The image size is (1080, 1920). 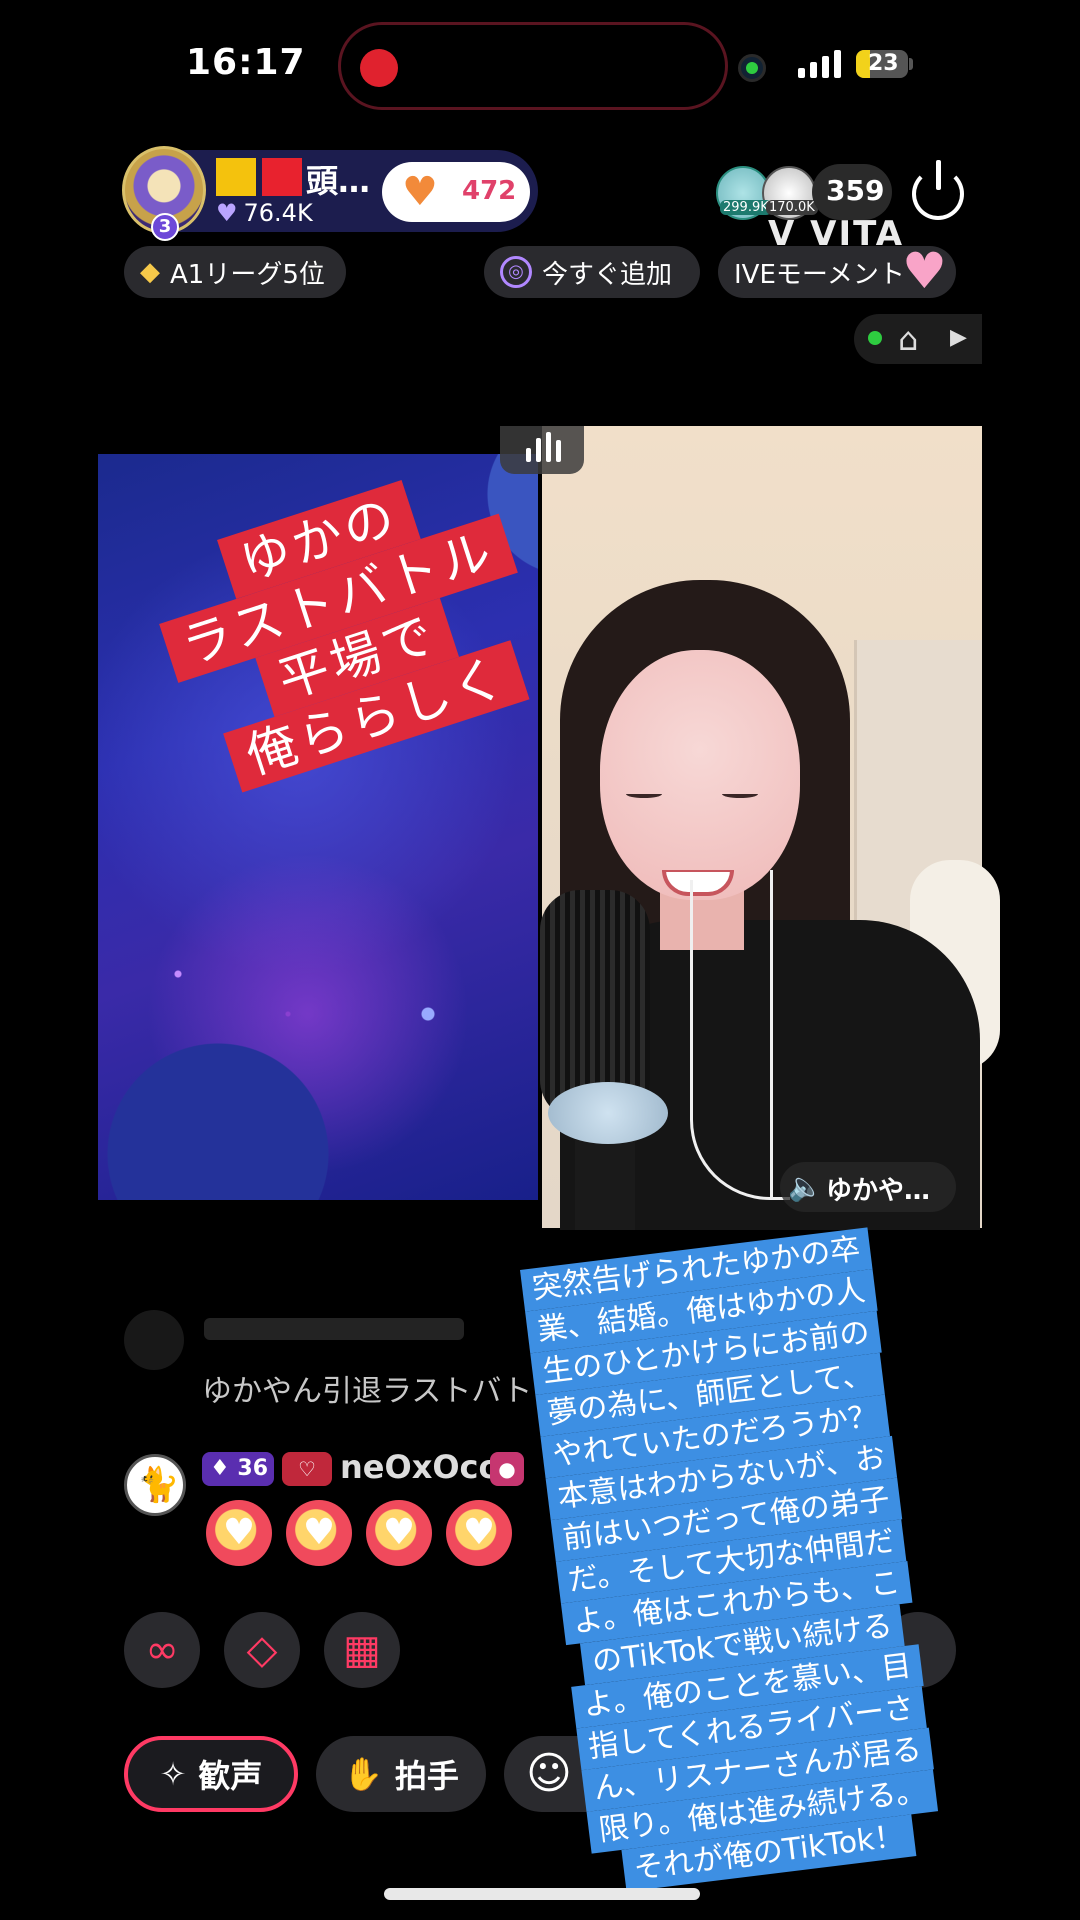 What do you see at coordinates (542, 1894) in the screenshot?
I see `home-indicator` at bounding box center [542, 1894].